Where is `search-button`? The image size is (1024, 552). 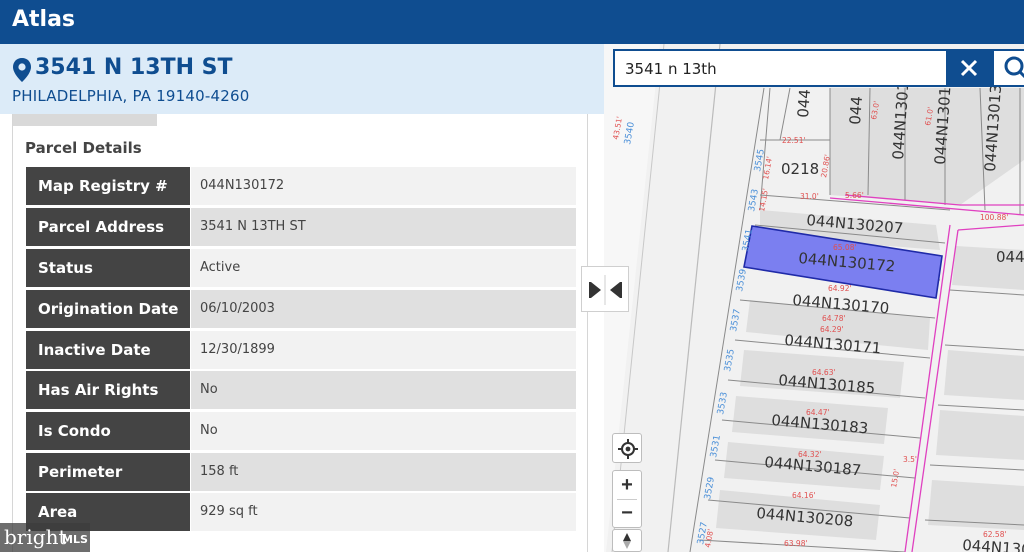 search-button is located at coordinates (1008, 68).